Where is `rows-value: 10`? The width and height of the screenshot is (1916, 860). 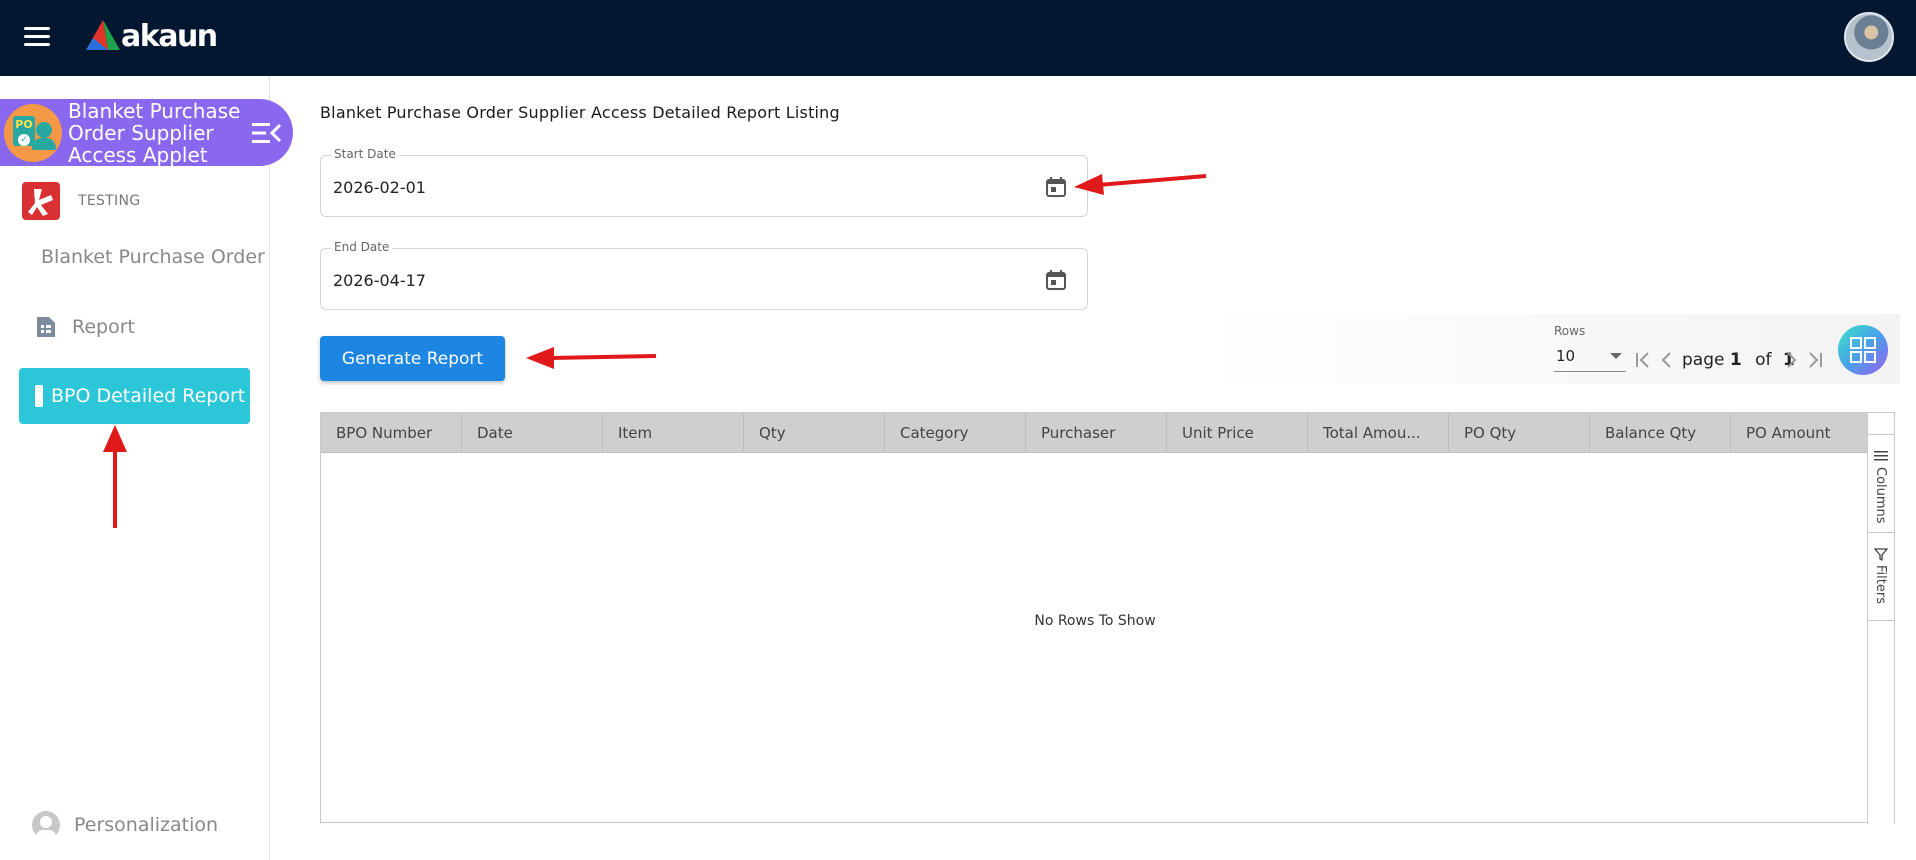 rows-value: 10 is located at coordinates (1566, 356).